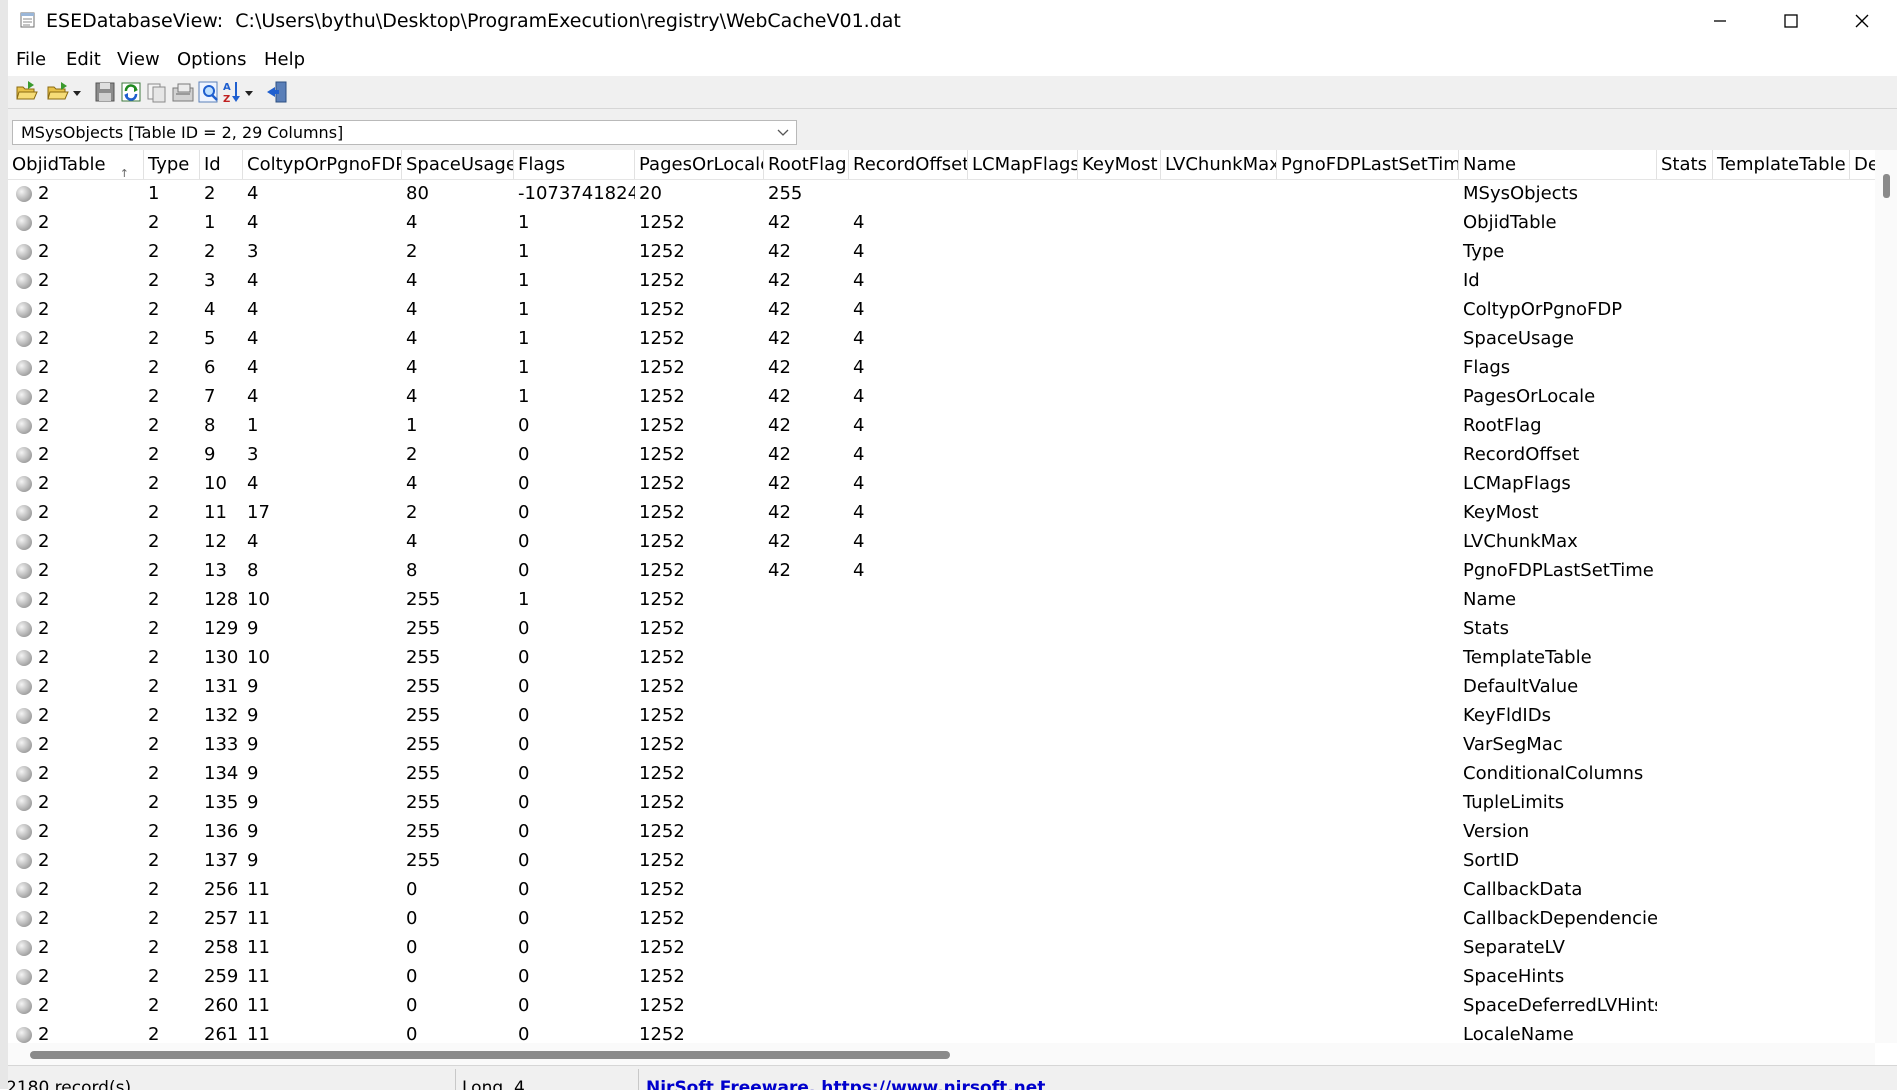  I want to click on table-row: 2 2 137 9 255 0 1252 SortID, so click(941, 860).